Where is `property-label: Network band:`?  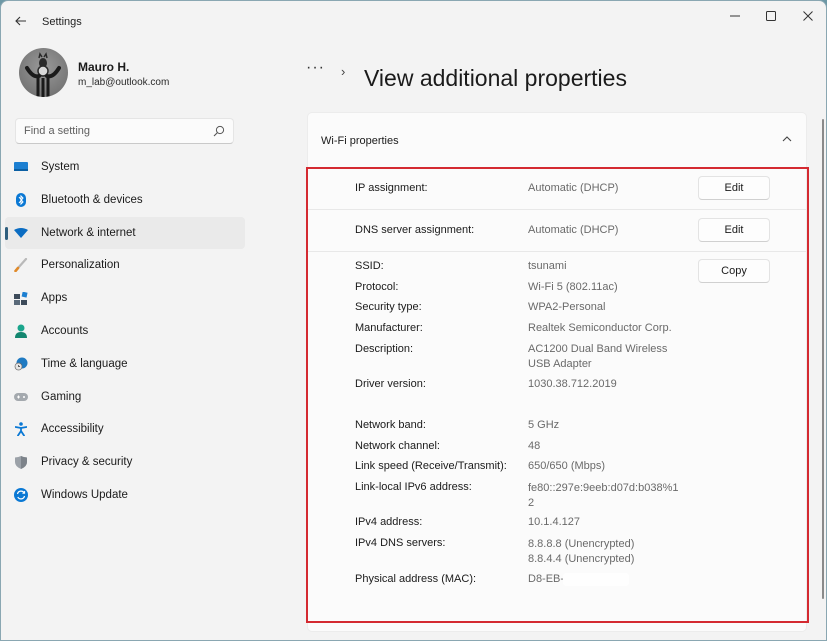
property-label: Network band: is located at coordinates (390, 425).